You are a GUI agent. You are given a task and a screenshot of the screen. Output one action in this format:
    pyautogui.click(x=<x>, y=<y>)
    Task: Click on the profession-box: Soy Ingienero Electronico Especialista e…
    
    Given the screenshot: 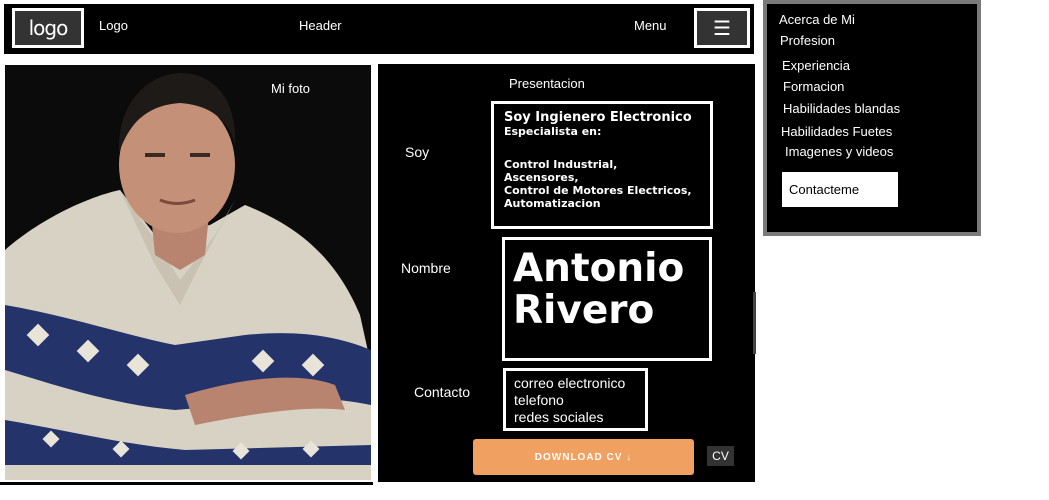 What is the action you would take?
    pyautogui.click(x=602, y=165)
    